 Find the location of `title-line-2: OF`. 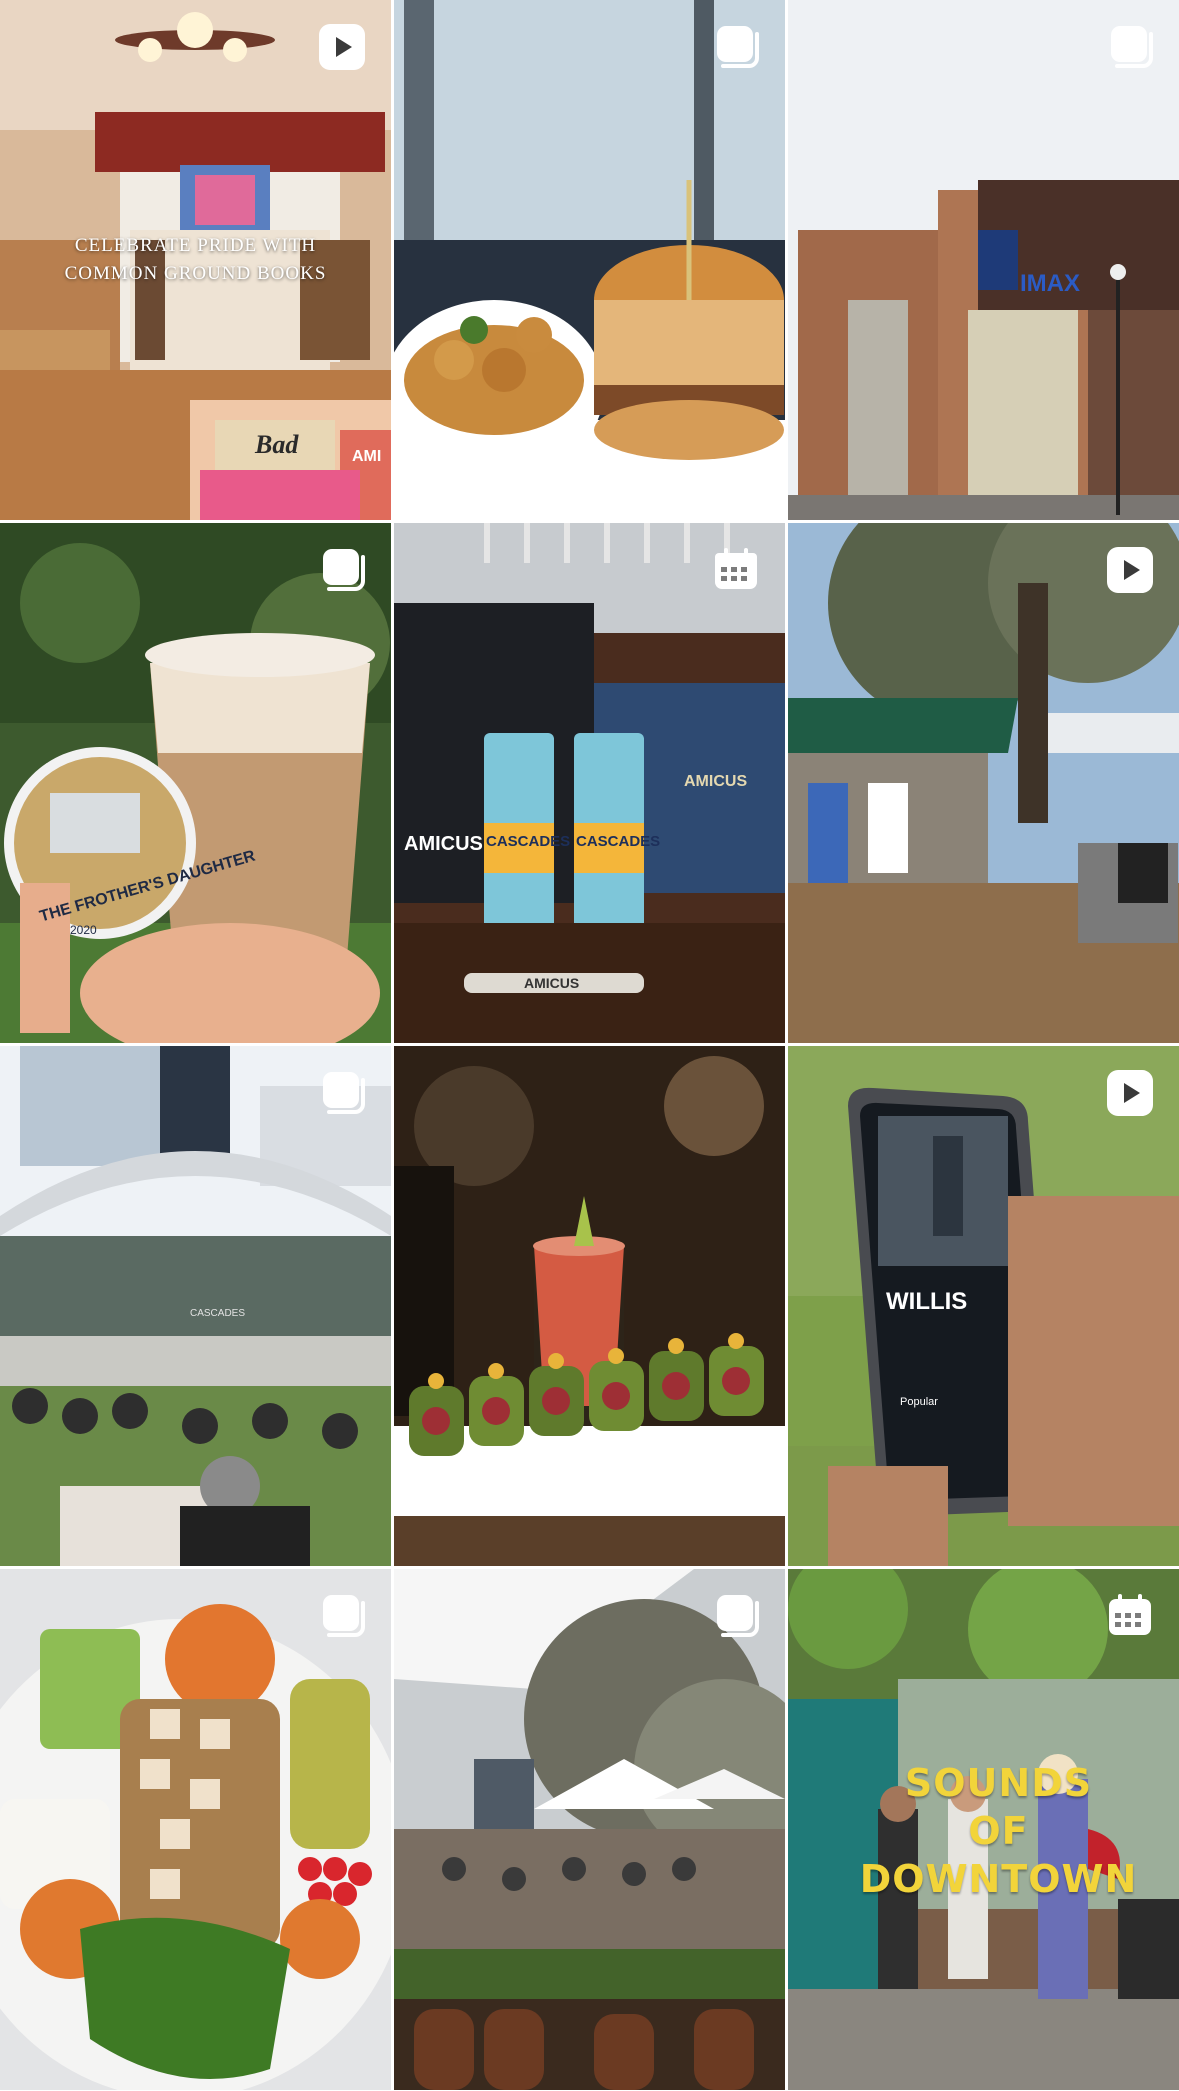

title-line-2: OF is located at coordinates (998, 1831).